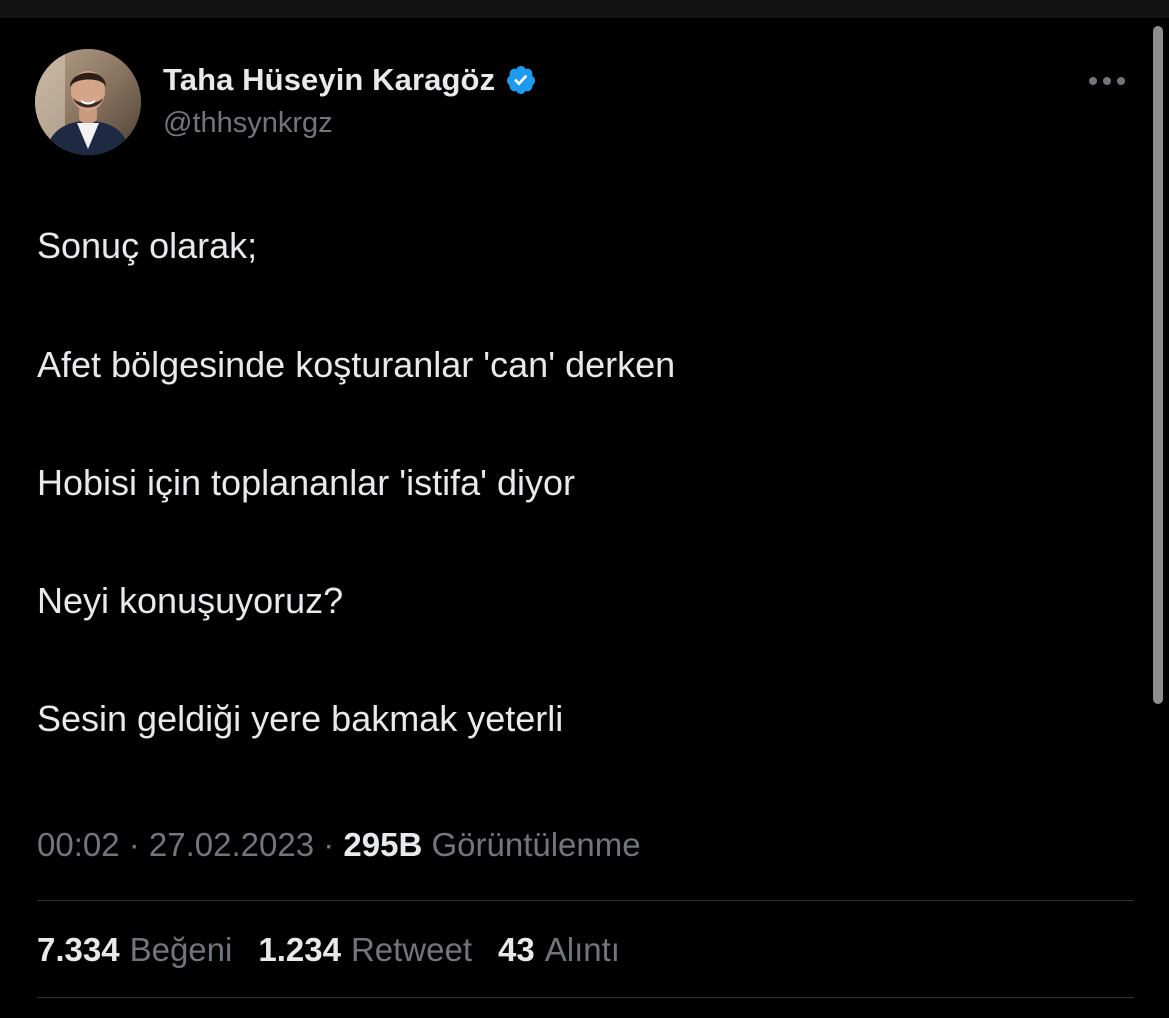  I want to click on author-avatar, so click(88, 102).